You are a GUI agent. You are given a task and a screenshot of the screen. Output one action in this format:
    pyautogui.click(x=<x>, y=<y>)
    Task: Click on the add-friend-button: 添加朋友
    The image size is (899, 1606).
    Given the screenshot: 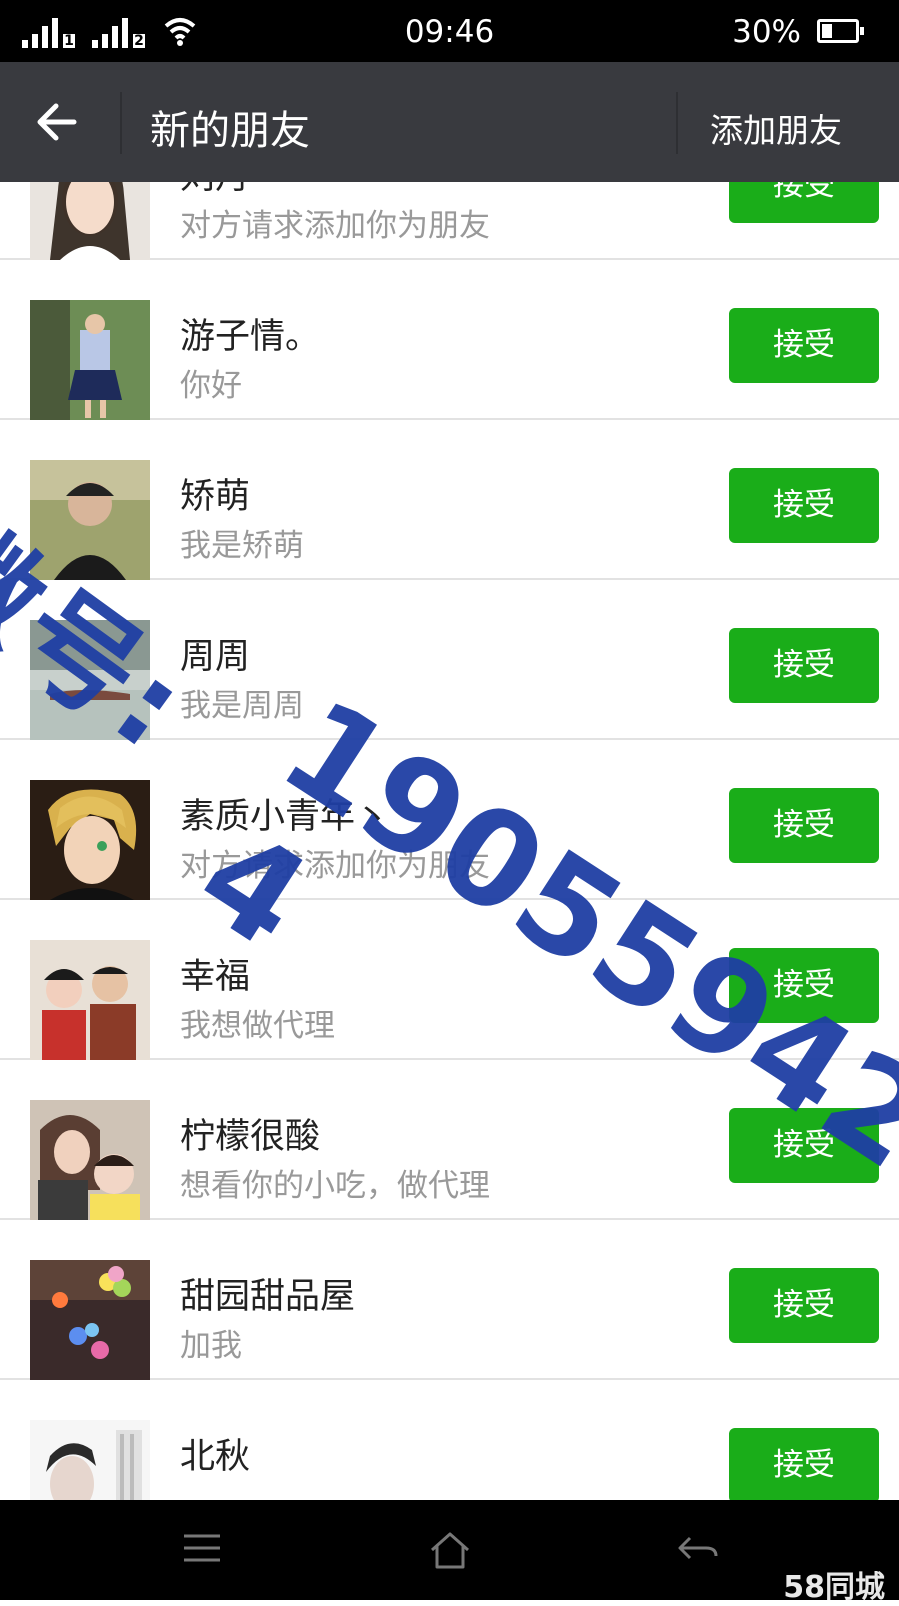 What is the action you would take?
    pyautogui.click(x=776, y=128)
    